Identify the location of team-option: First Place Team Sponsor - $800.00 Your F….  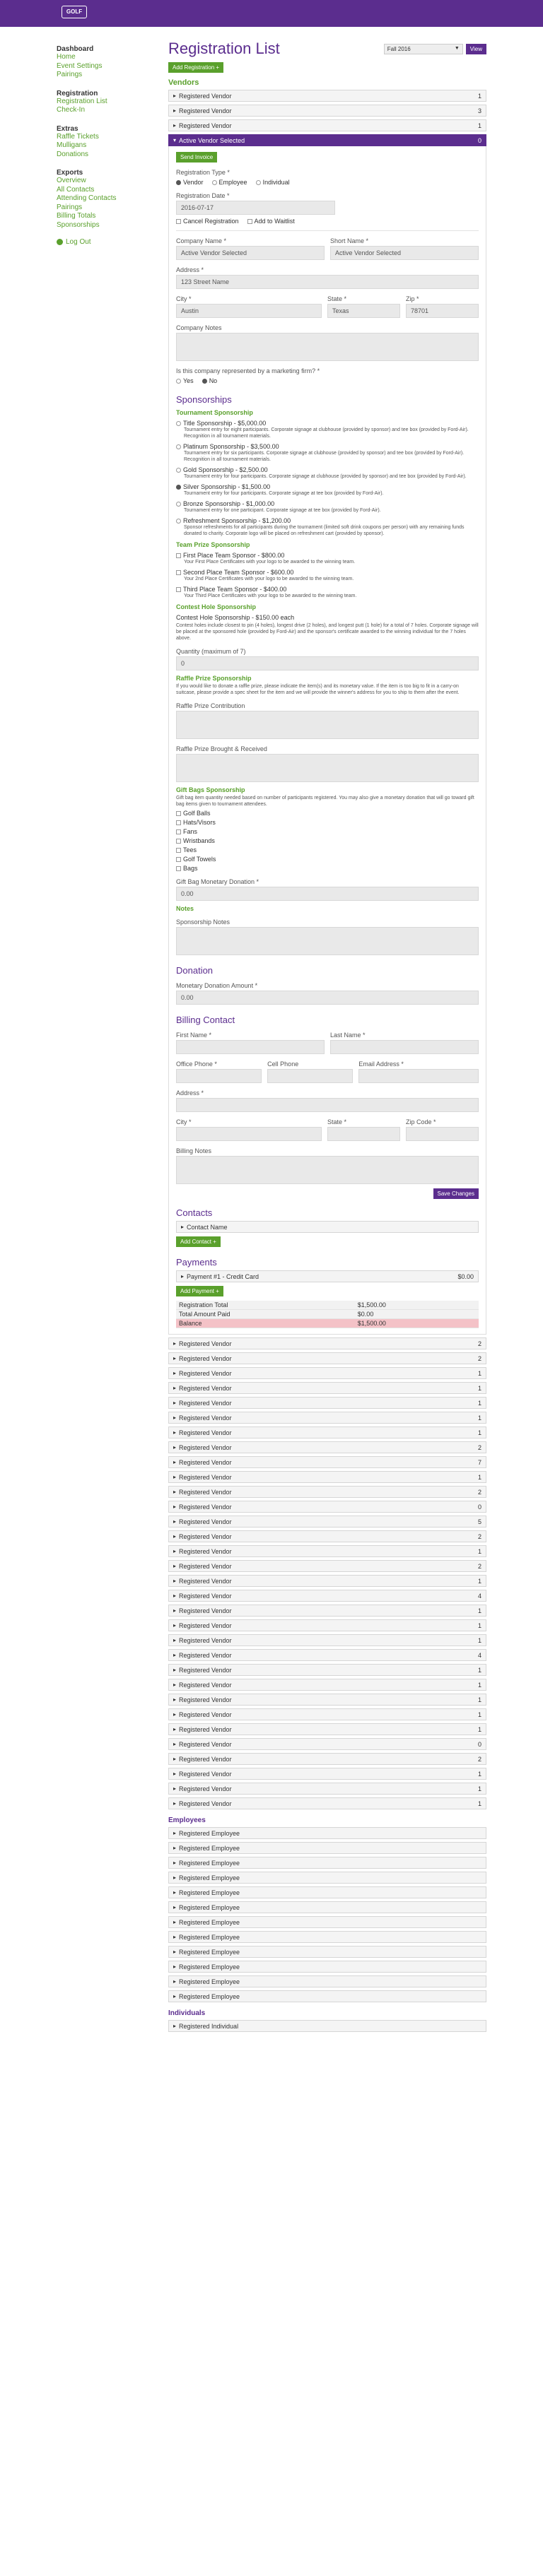
(327, 558).